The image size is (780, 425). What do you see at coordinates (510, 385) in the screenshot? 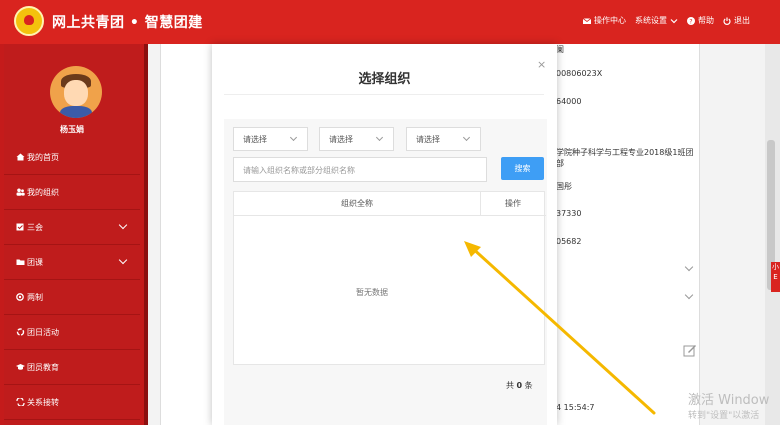
I see `total-prefix: 共` at bounding box center [510, 385].